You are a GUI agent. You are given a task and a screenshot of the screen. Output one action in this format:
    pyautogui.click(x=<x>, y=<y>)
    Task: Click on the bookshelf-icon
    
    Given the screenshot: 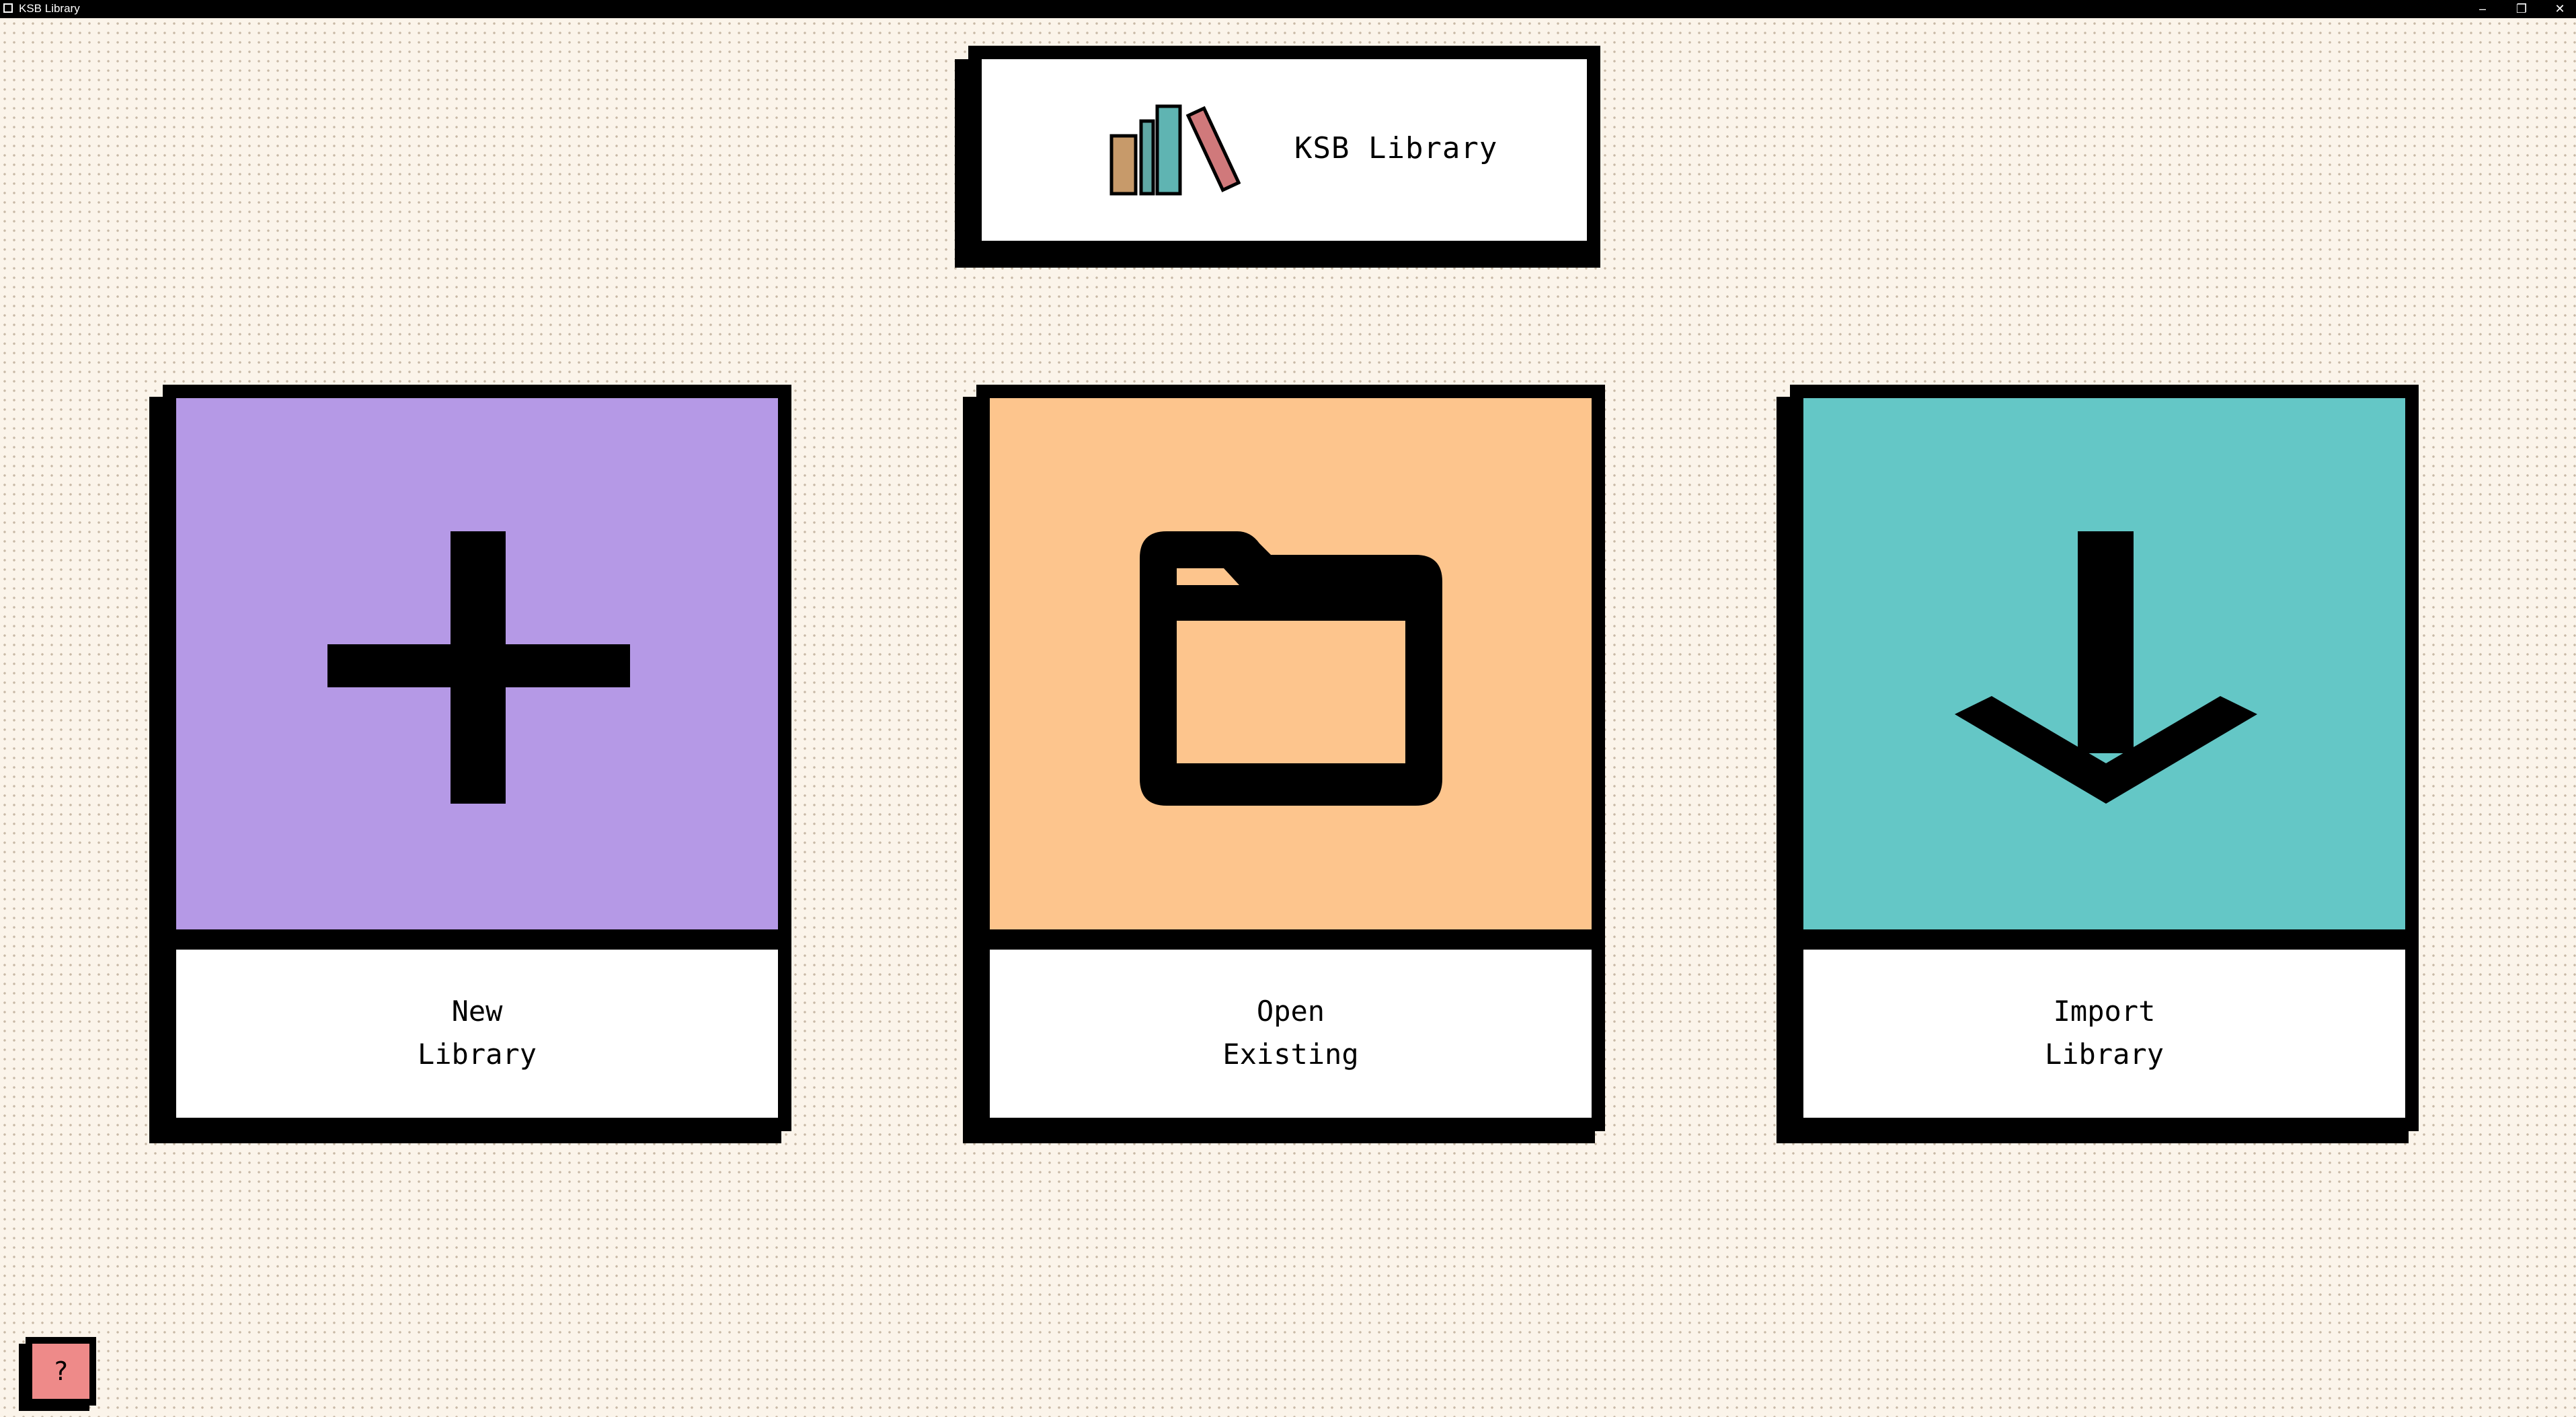 What is the action you would take?
    pyautogui.click(x=1175, y=150)
    